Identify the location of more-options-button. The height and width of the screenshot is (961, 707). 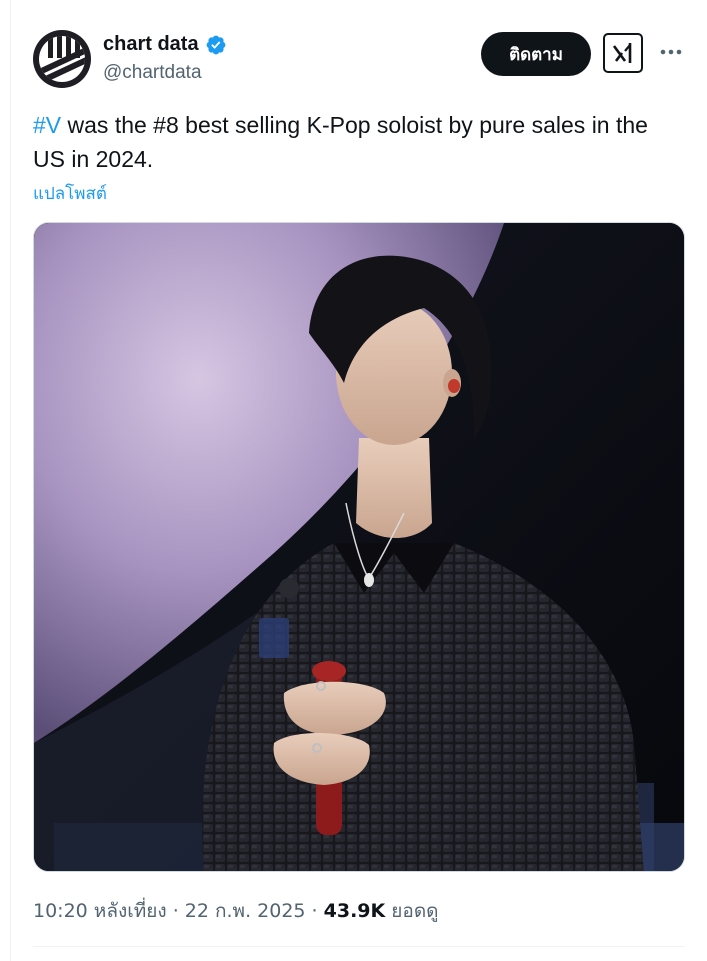
(671, 52).